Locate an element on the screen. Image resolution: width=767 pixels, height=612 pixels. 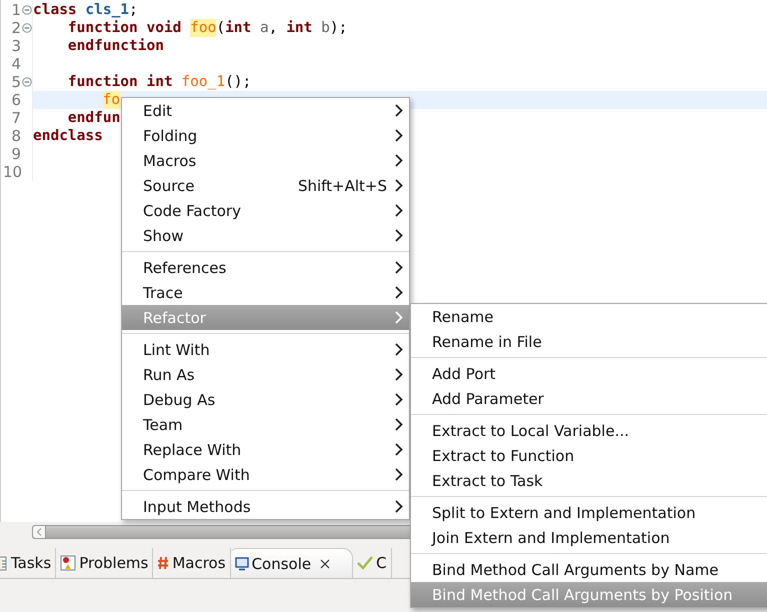
menu-item: Join Extern and Implementation is located at coordinates (589, 537).